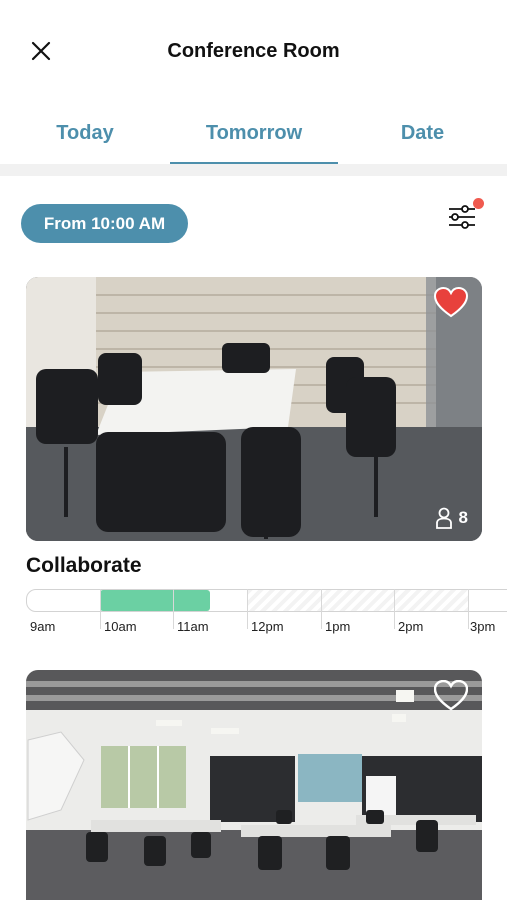 This screenshot has height=900, width=507. Describe the element at coordinates (483, 626) in the screenshot. I see `hour-label: 3pm` at that location.